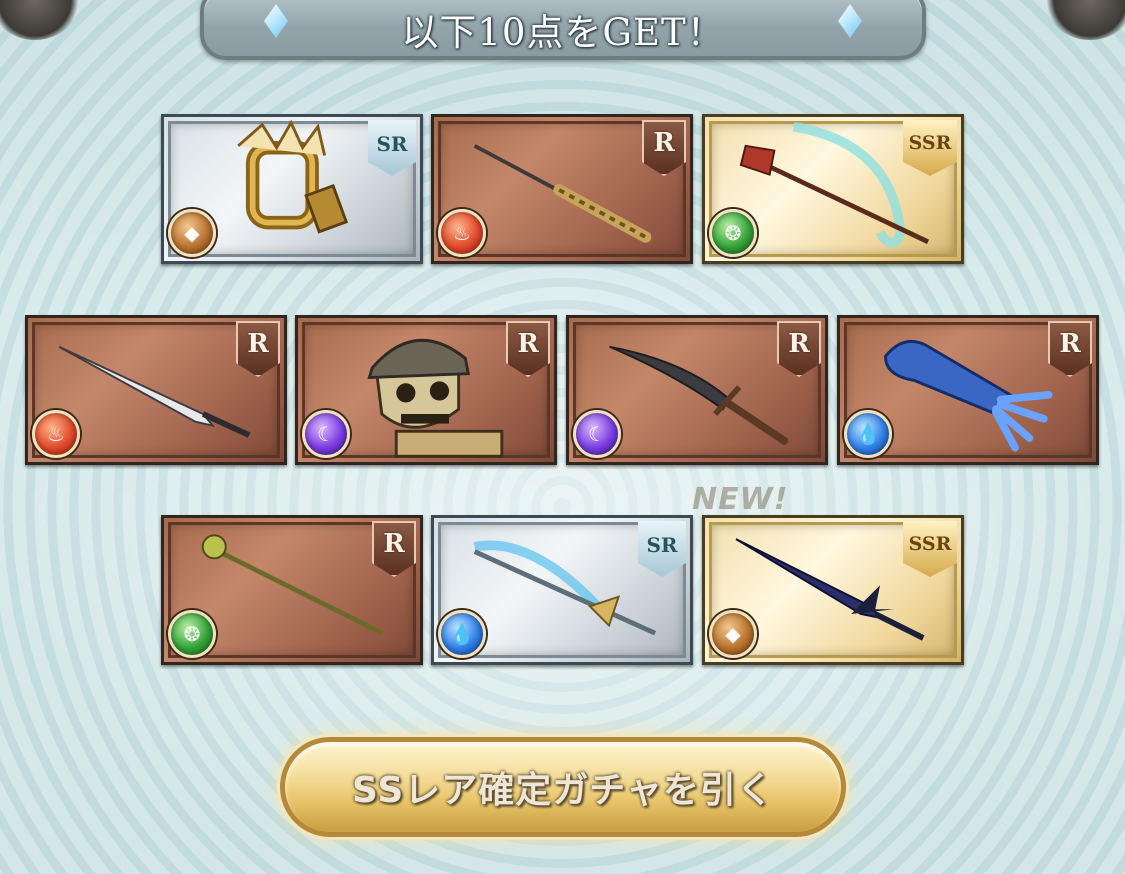 This screenshot has width=1125, height=874. What do you see at coordinates (562, 590) in the screenshot?
I see `weapon-card: SR 💧` at bounding box center [562, 590].